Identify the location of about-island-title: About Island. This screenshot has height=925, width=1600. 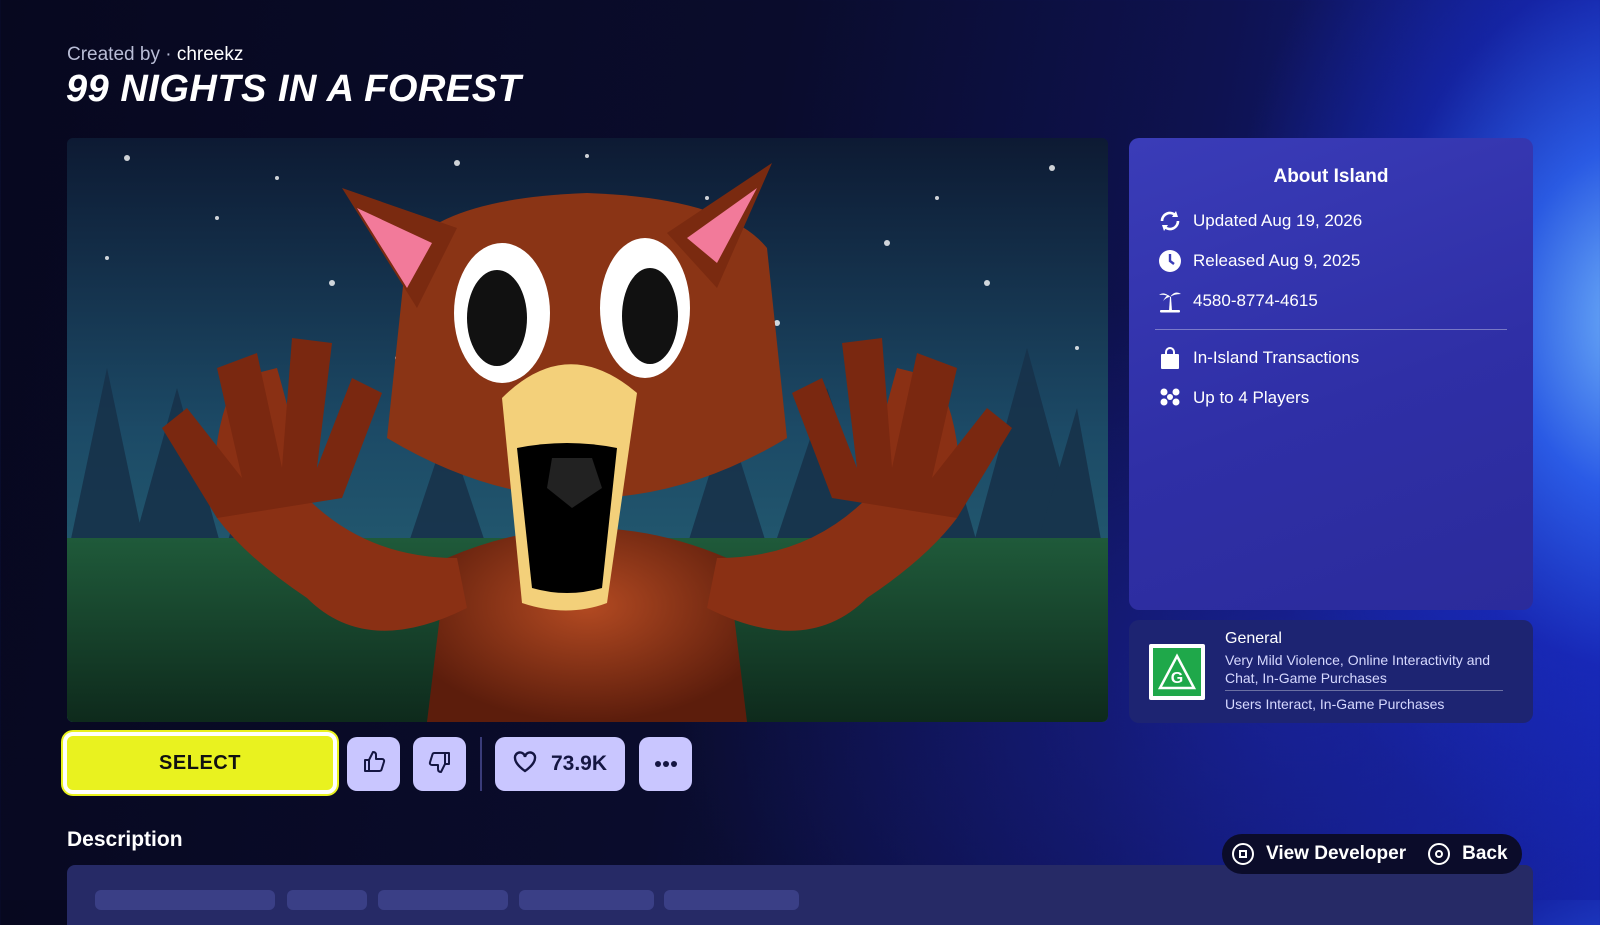
(1331, 176).